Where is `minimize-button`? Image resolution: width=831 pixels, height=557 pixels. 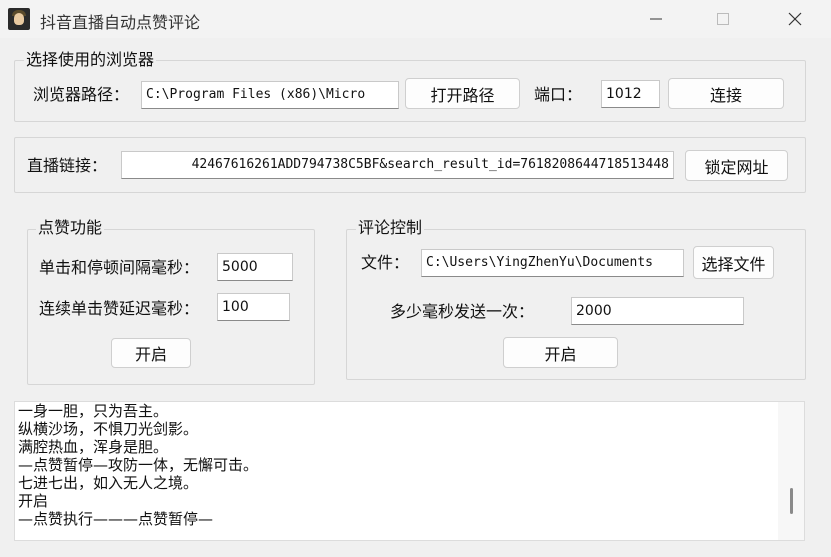
minimize-button is located at coordinates (656, 19).